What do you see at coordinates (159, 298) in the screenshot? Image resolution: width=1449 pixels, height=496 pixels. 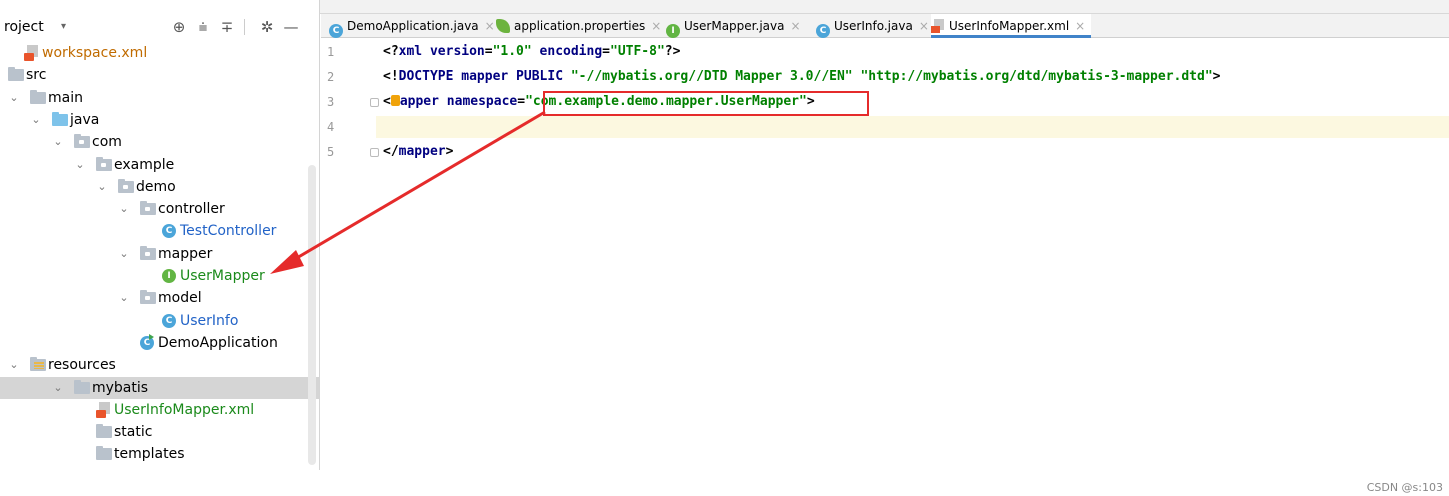 I see `tree-item-model: ⌄ model` at bounding box center [159, 298].